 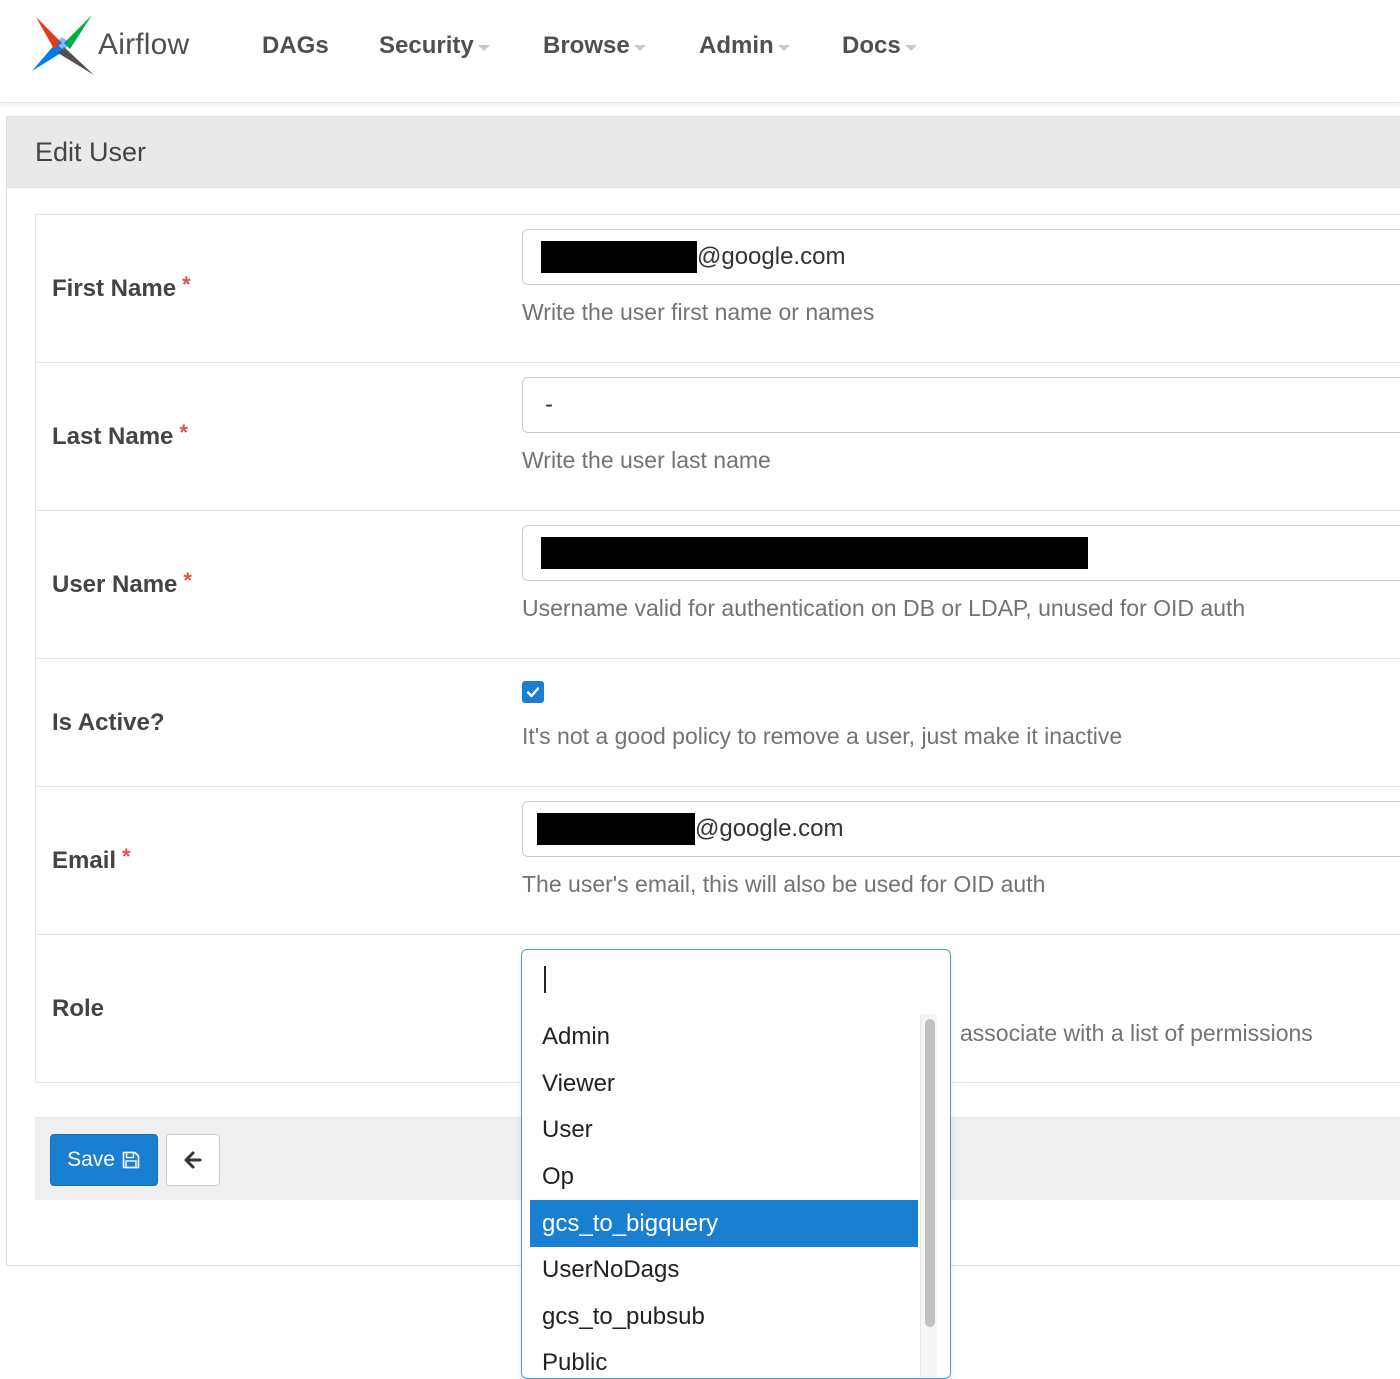 I want to click on floppy-disk-icon, so click(x=131, y=1160).